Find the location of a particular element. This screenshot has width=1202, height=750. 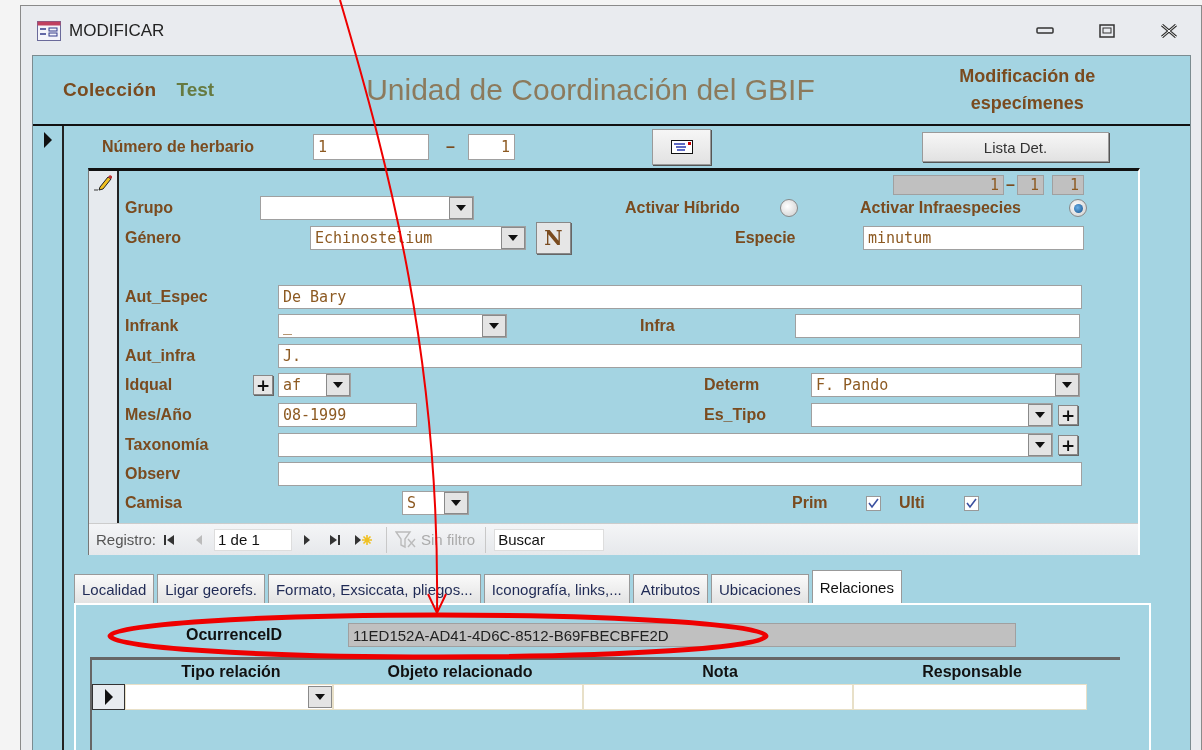

determiner-combo: F. Pando is located at coordinates (945, 385).